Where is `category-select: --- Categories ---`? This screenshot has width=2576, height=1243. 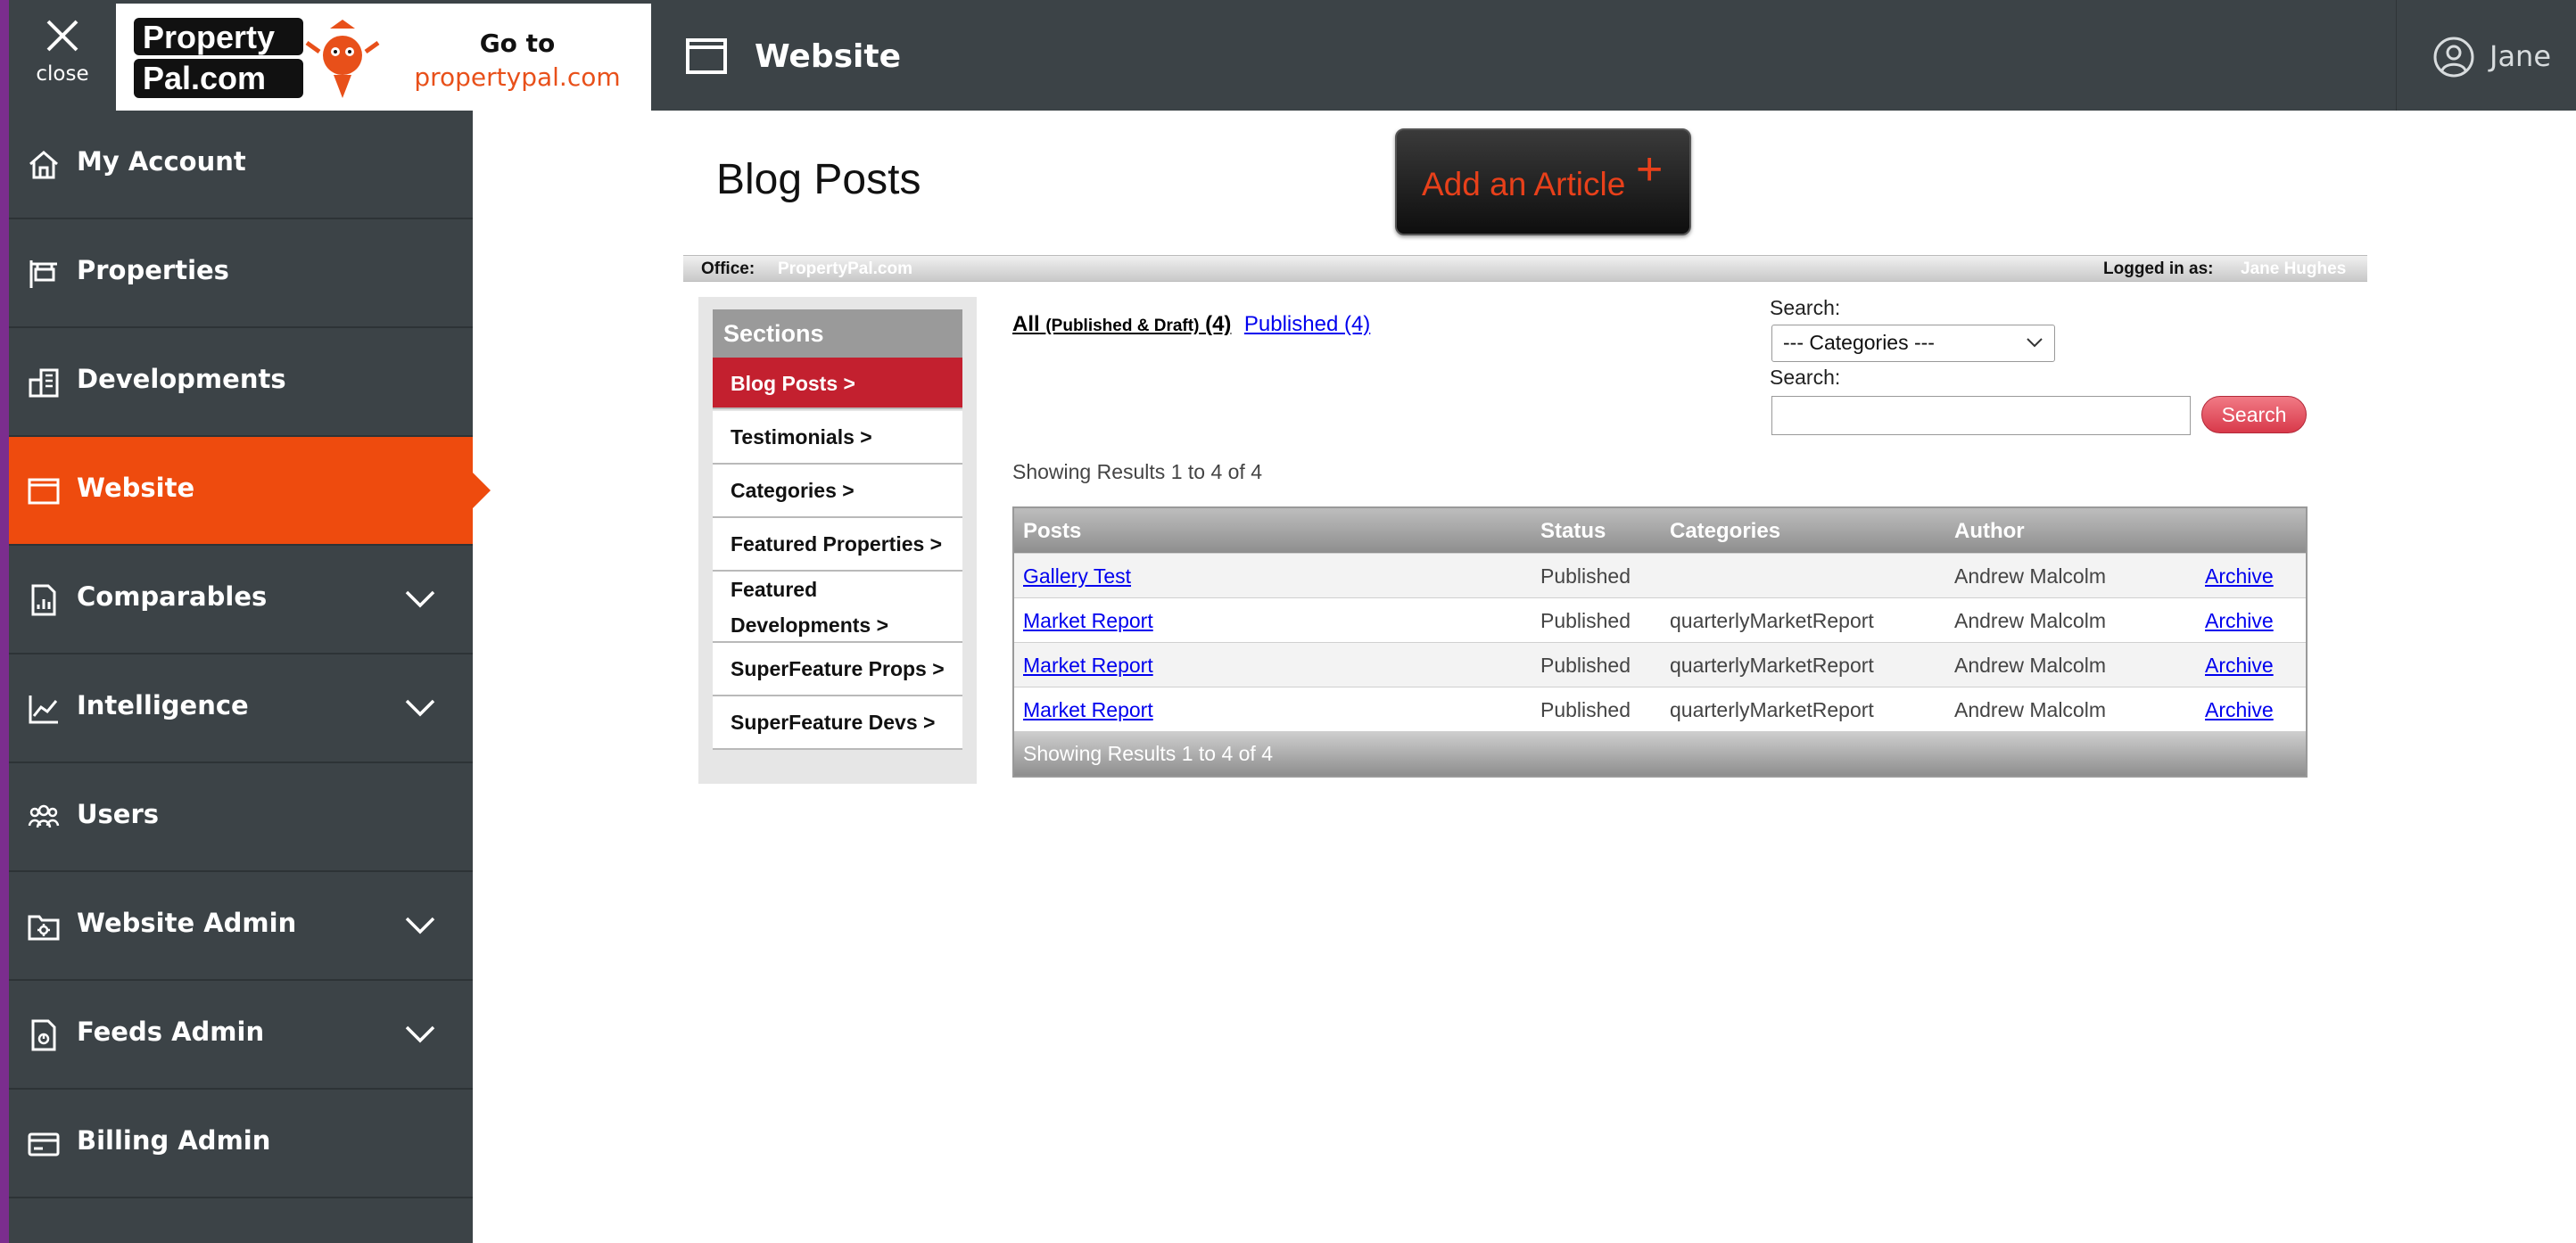
category-select: --- Categories --- is located at coordinates (1913, 343).